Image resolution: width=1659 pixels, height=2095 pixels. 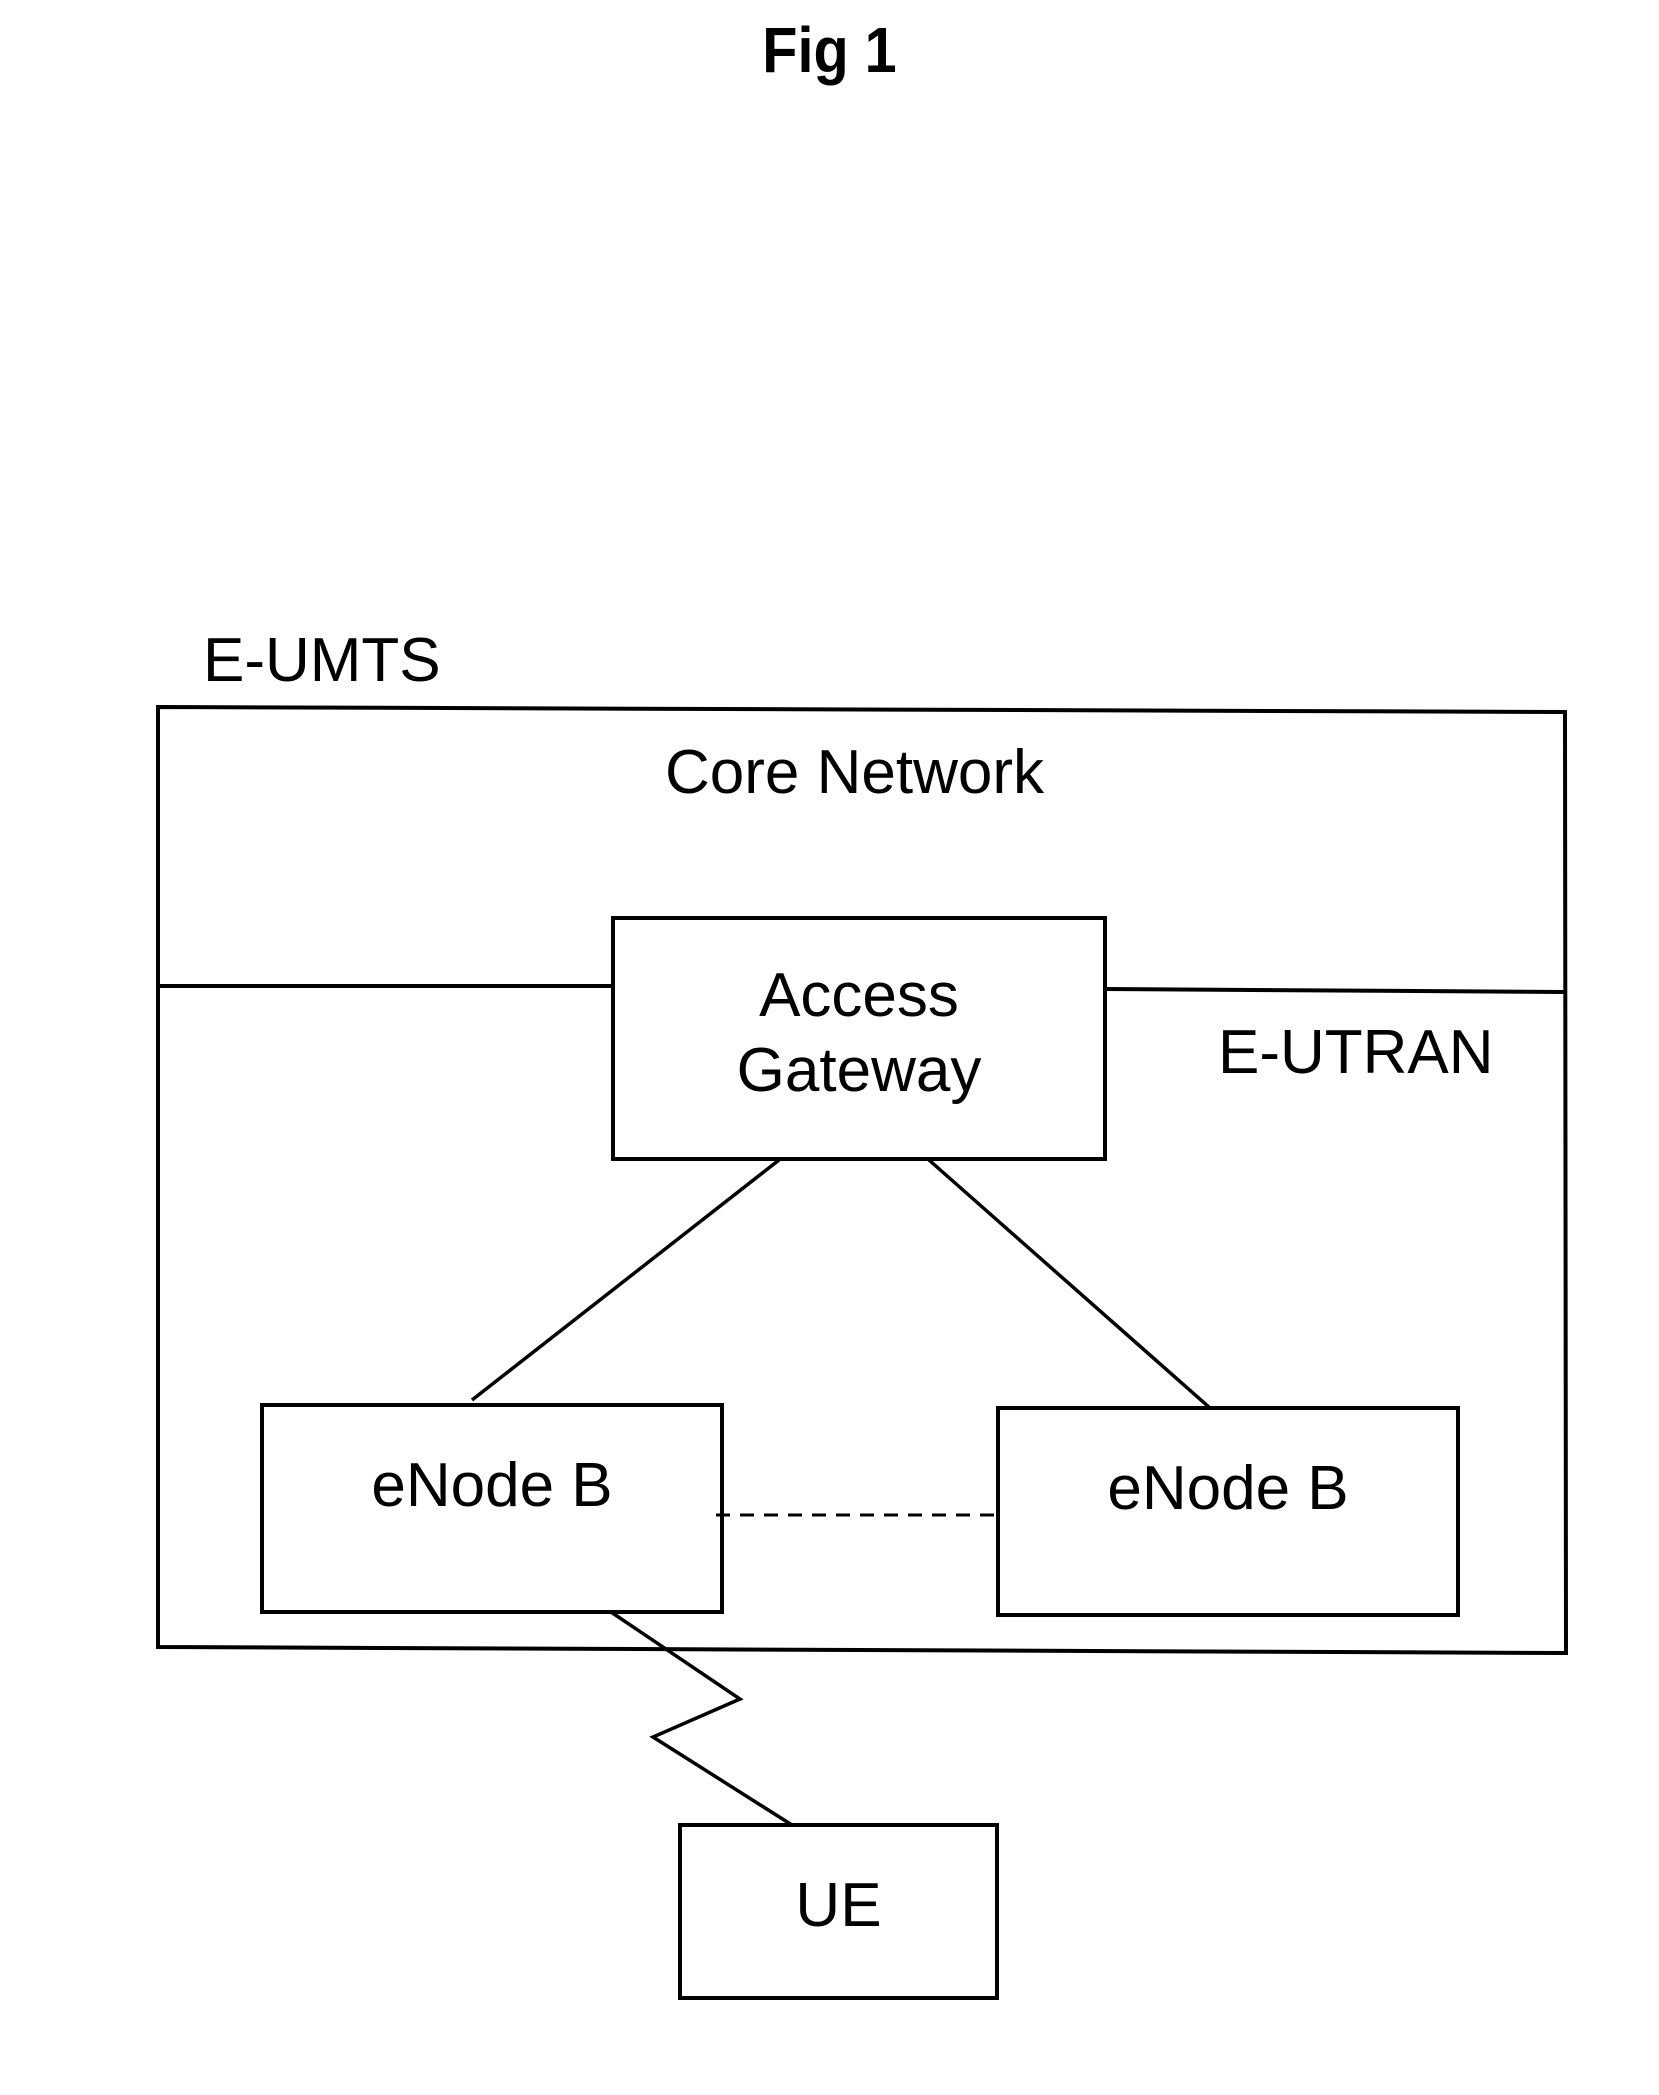 What do you see at coordinates (322, 660) in the screenshot?
I see `e-umts-label: E-UMTS` at bounding box center [322, 660].